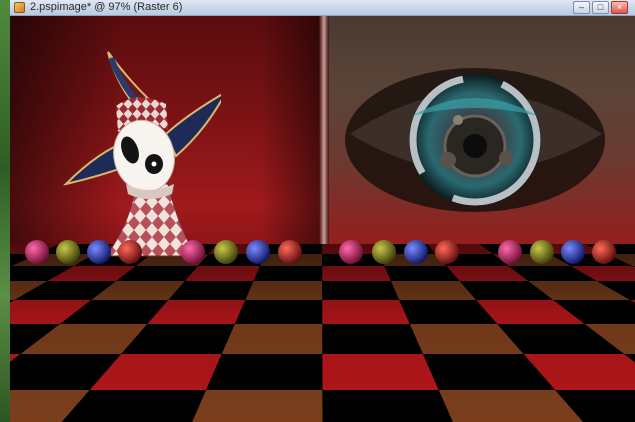  I want to click on harlequin-jester-figure, so click(141, 154).